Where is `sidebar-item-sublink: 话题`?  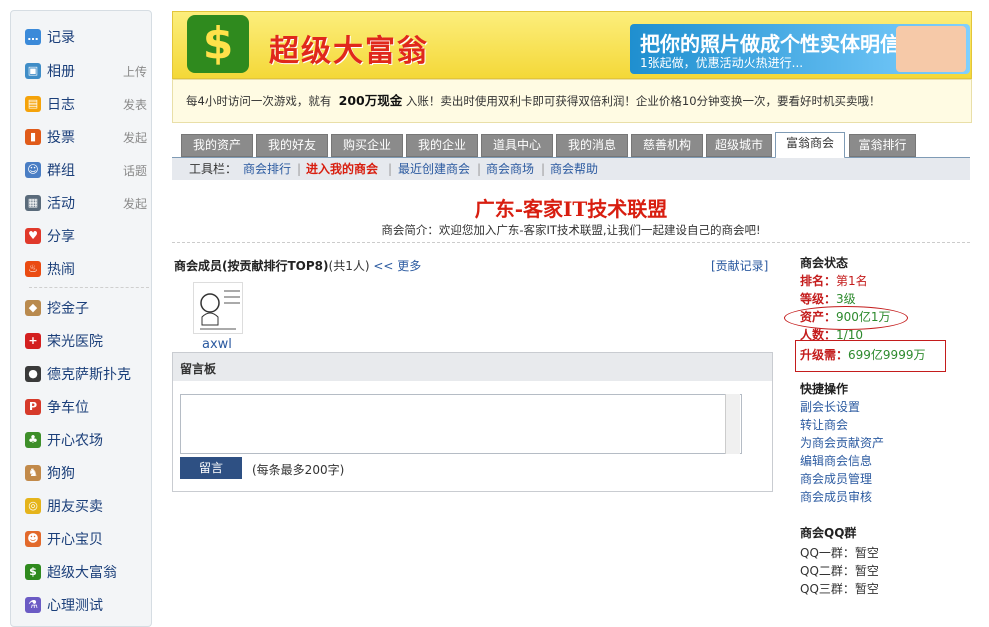
sidebar-item-sublink: 话题 is located at coordinates (135, 170).